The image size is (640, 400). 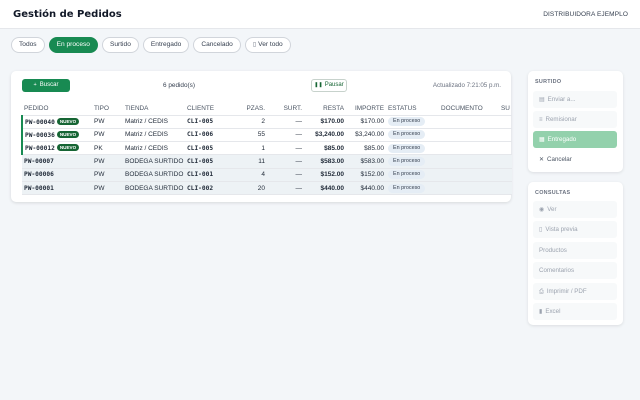 I want to click on tab-surtido: Surtido, so click(x=120, y=45).